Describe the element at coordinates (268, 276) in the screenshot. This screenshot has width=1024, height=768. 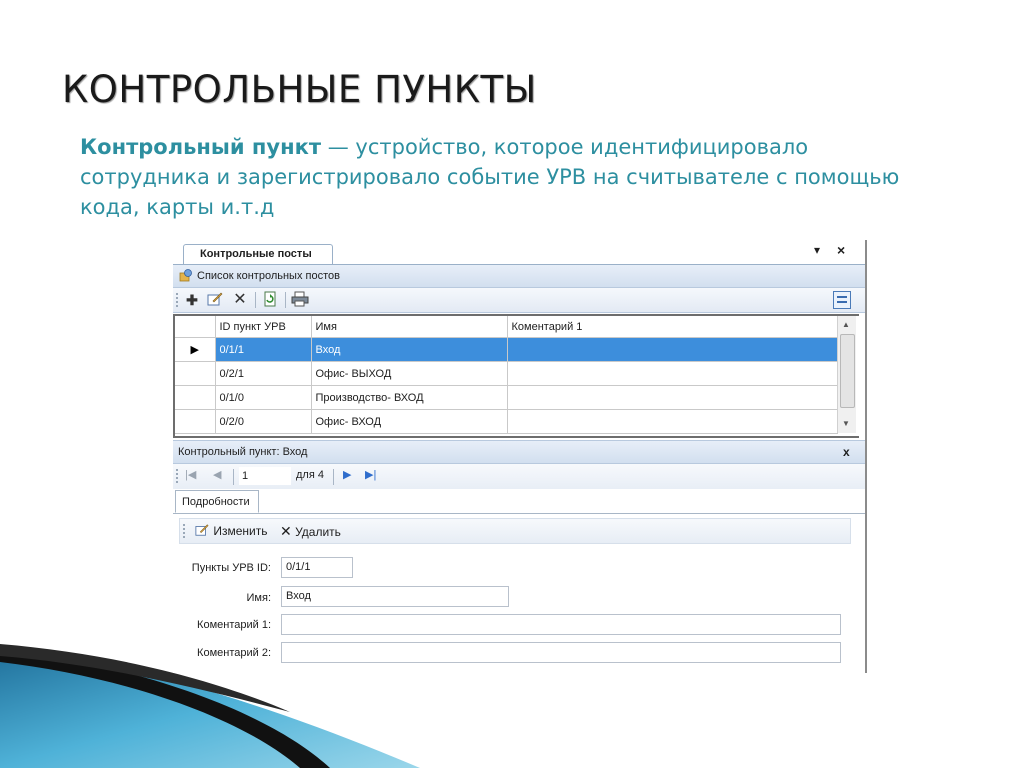
I see `list-header-title: Список контрольных постов` at that location.